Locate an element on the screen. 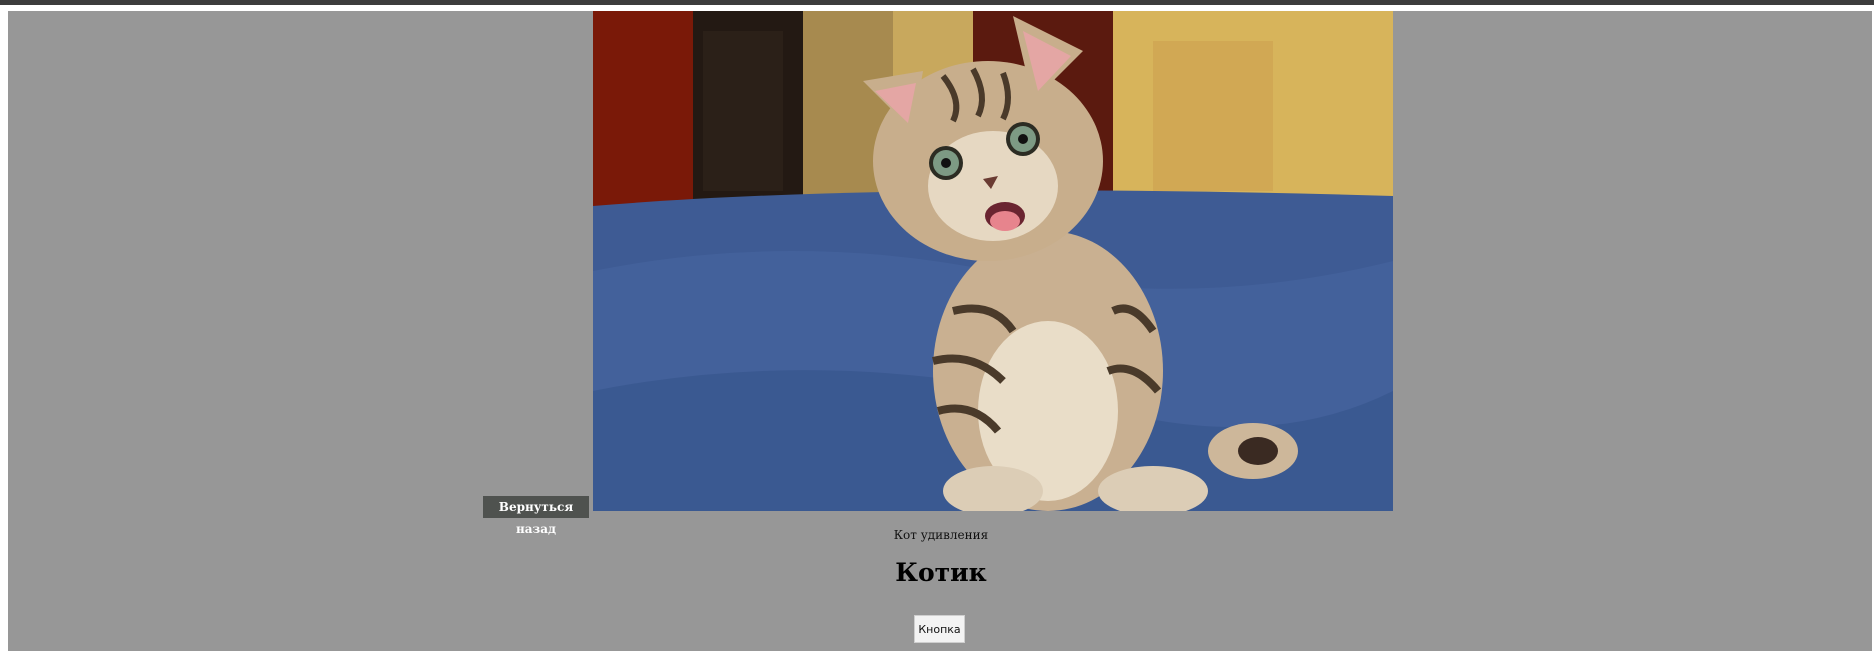 The height and width of the screenshot is (663, 1874). main-button: Кнопка is located at coordinates (939, 629).